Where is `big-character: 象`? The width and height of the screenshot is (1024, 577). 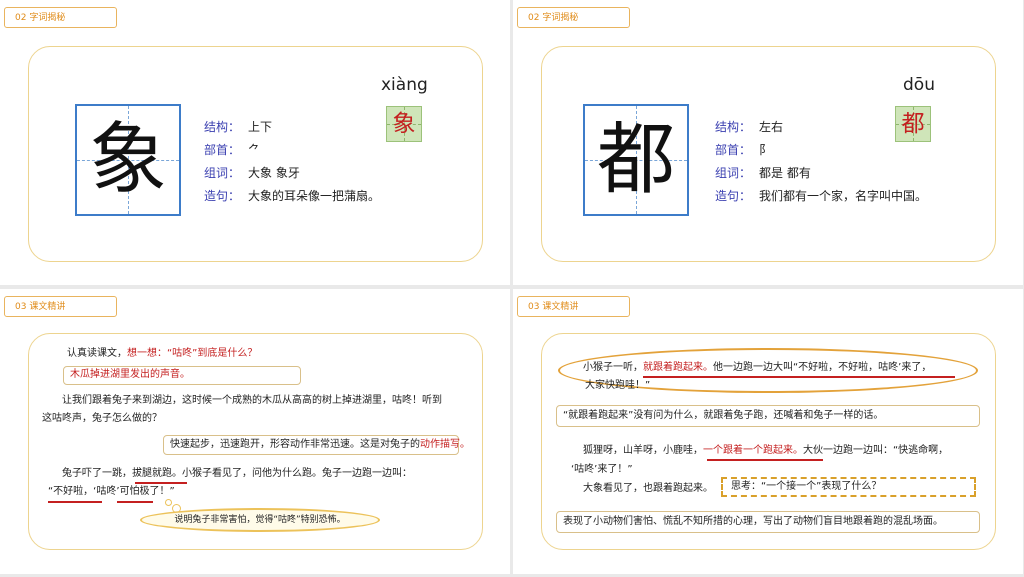
big-character: 象 is located at coordinates (127, 160).